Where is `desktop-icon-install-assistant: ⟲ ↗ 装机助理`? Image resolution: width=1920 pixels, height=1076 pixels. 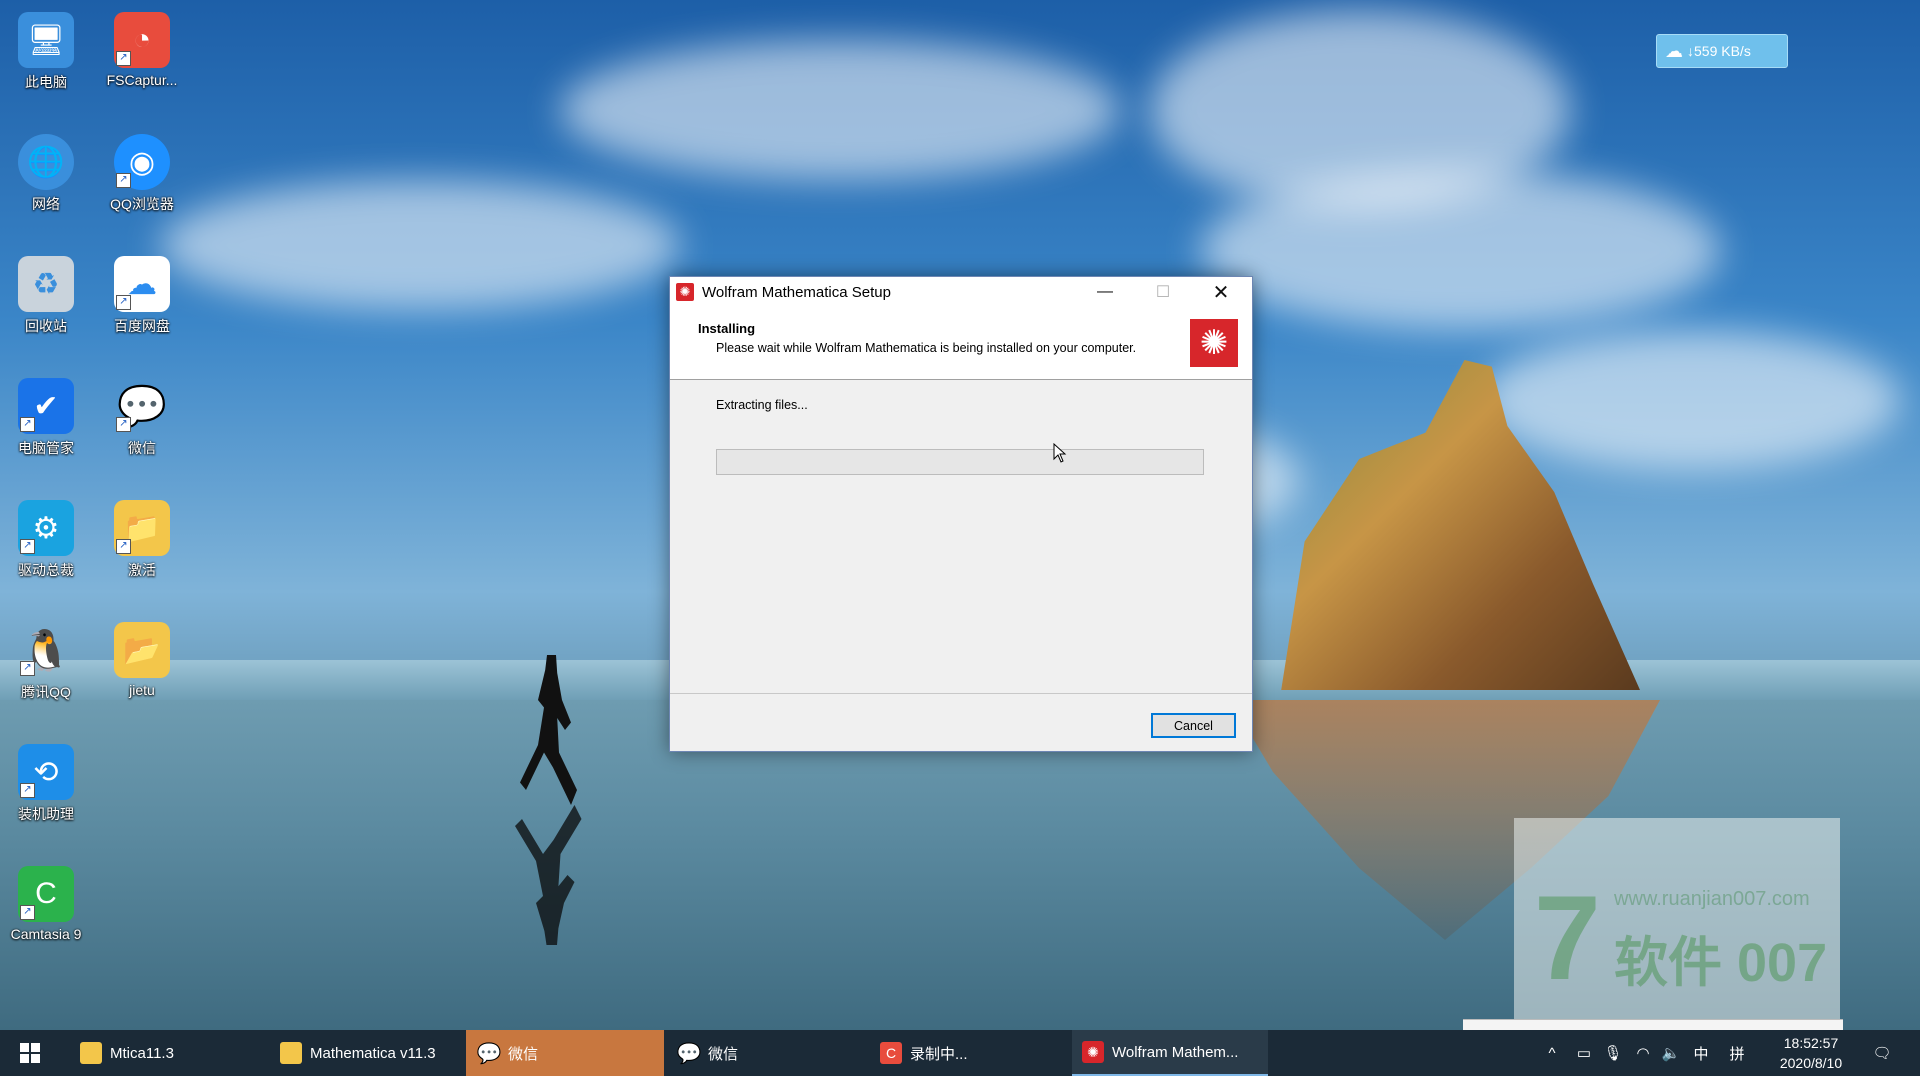 desktop-icon-install-assistant: ⟲ ↗ 装机助理 is located at coordinates (46, 784).